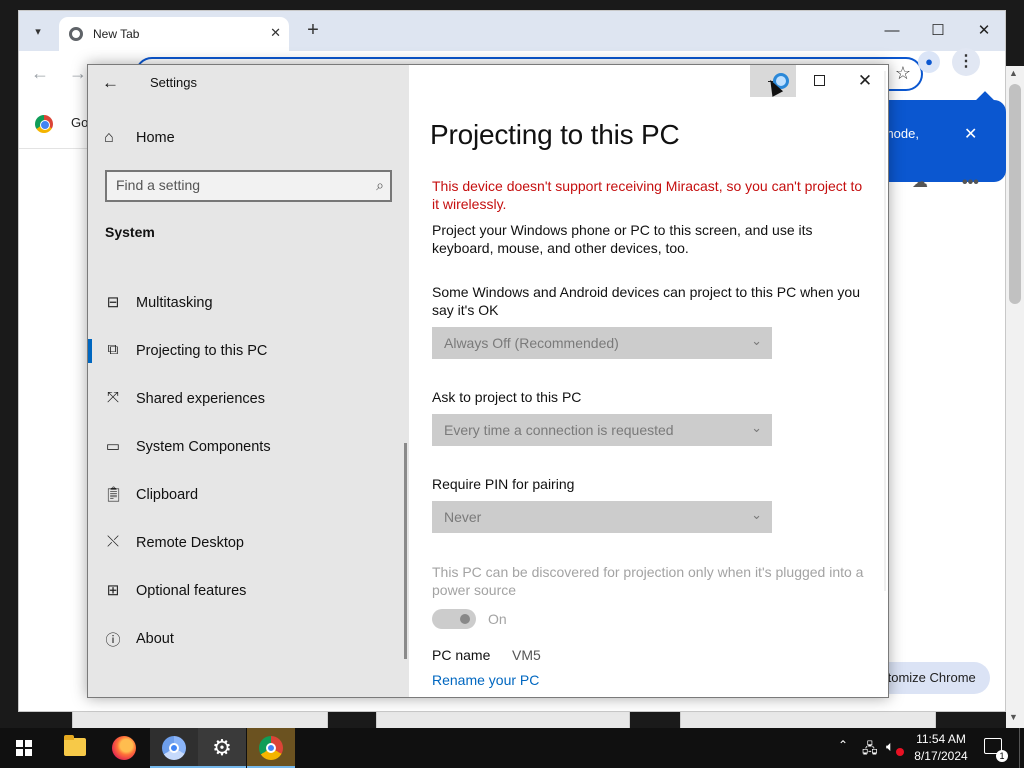 The height and width of the screenshot is (768, 1024). I want to click on maximize-button, so click(819, 81).